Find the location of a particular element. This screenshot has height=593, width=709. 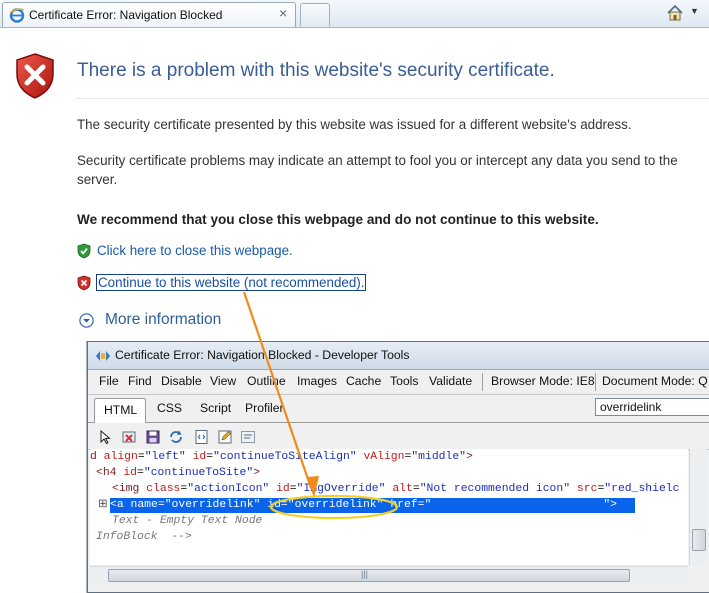

tab-close-button: × is located at coordinates (283, 13).